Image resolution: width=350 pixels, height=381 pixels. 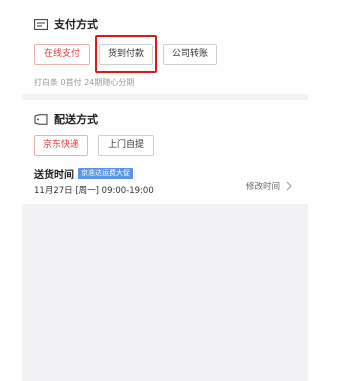 What do you see at coordinates (61, 145) in the screenshot?
I see `ship-option-jd-express: 京东快递` at bounding box center [61, 145].